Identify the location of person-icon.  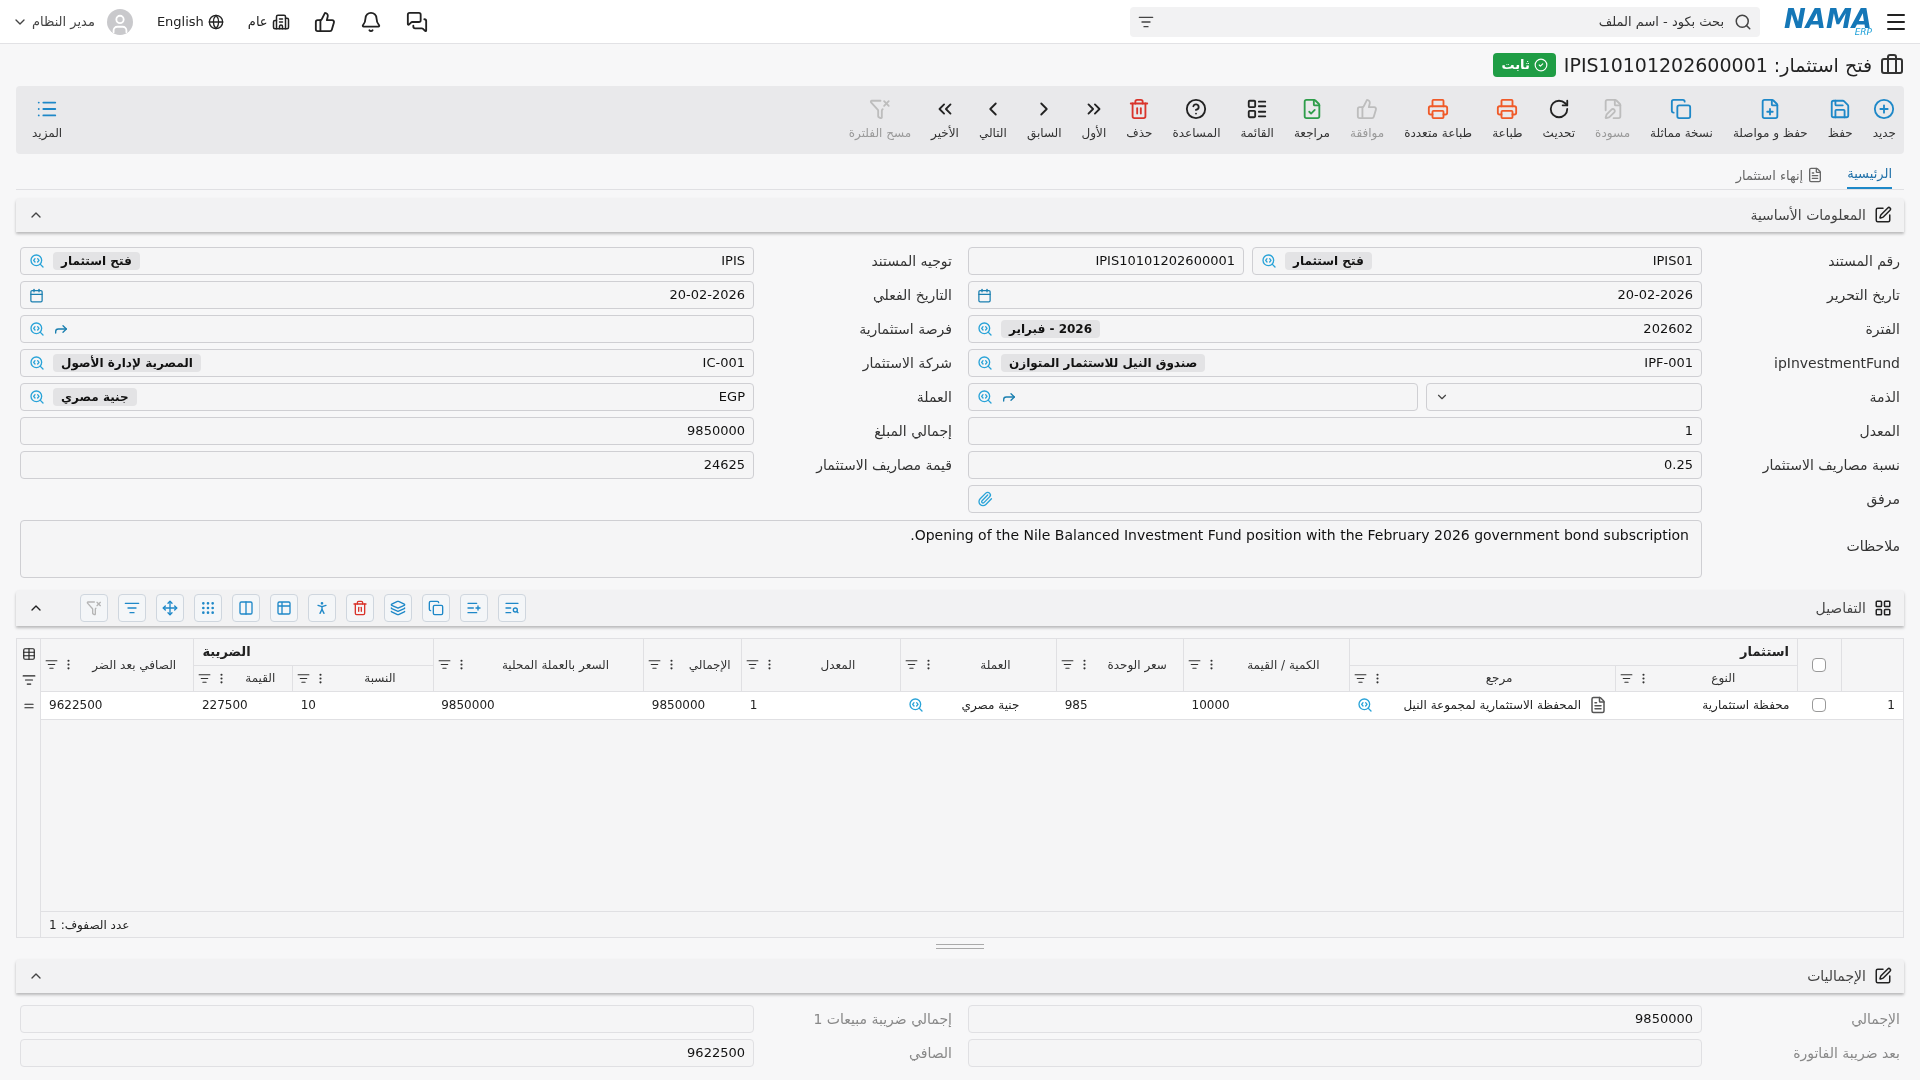
(322, 608).